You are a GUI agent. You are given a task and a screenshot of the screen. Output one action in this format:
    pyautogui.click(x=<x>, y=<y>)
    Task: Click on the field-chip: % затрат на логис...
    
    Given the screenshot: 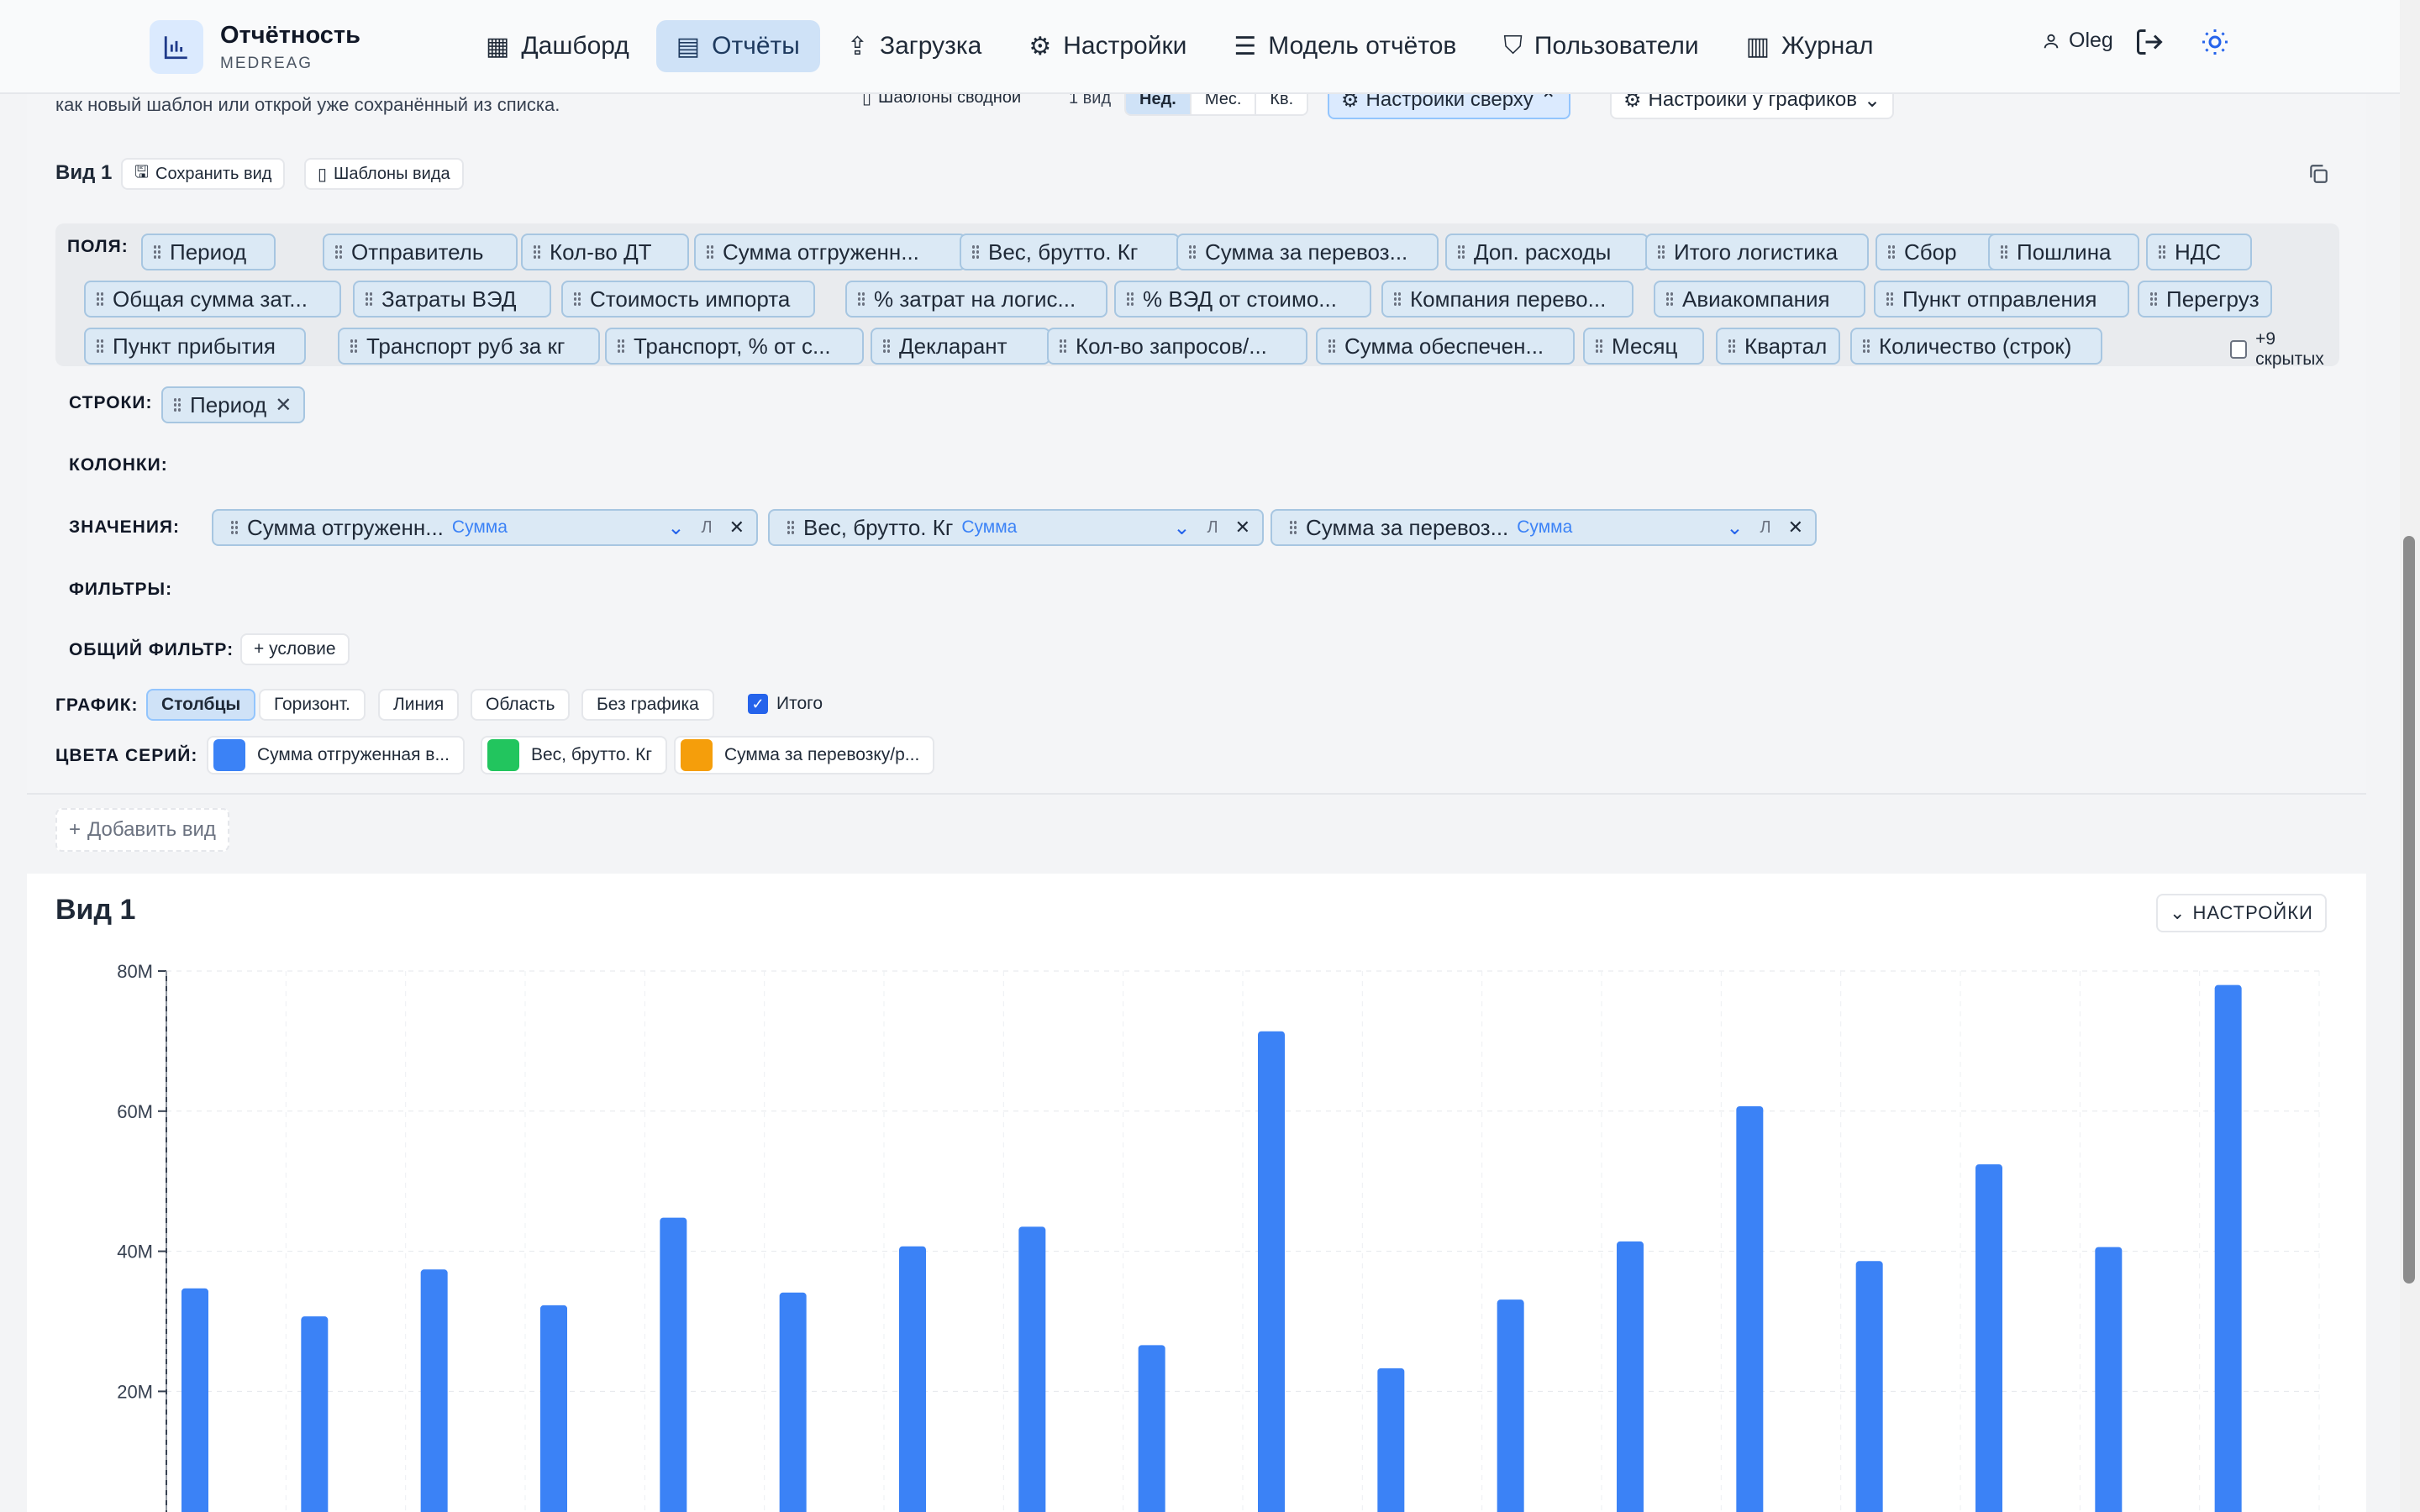 What is the action you would take?
    pyautogui.click(x=976, y=299)
    